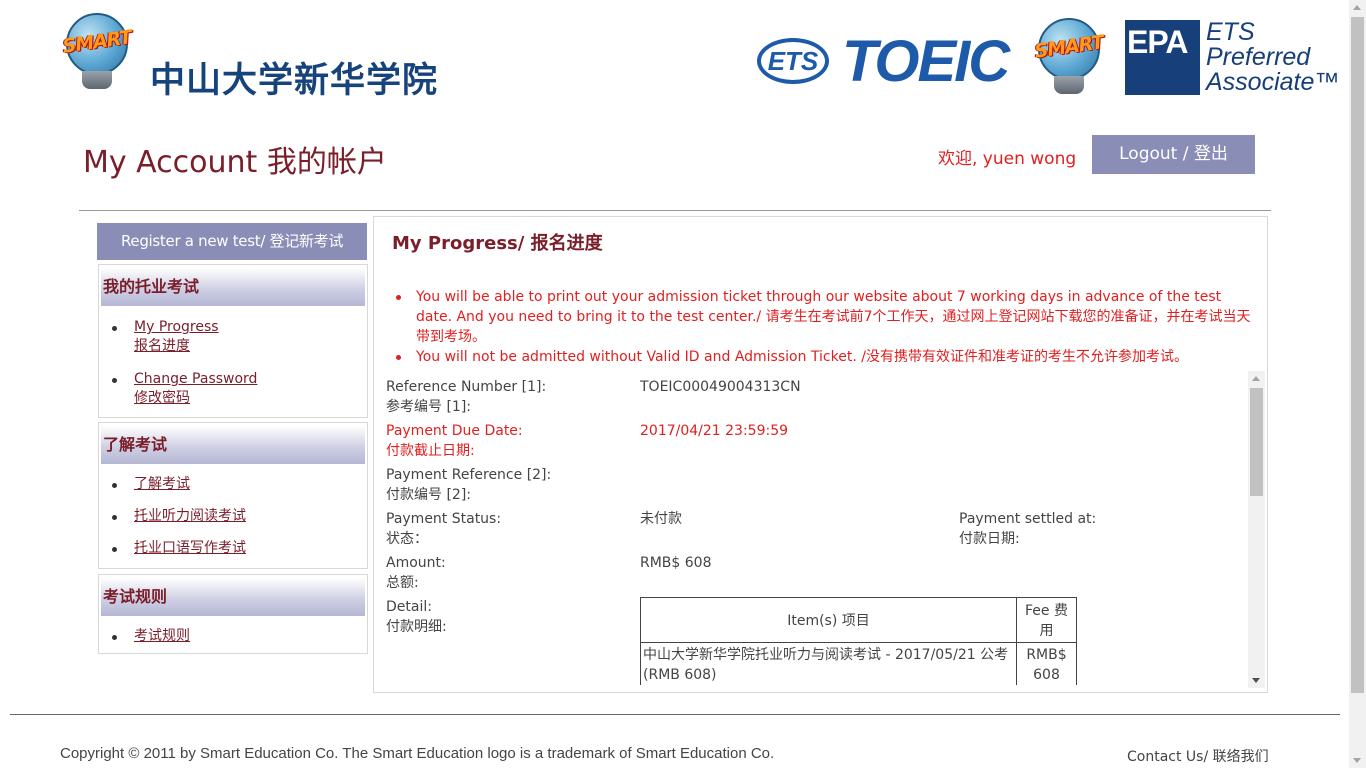  What do you see at coordinates (676, 563) in the screenshot?
I see `amount-value: RMB$ 608` at bounding box center [676, 563].